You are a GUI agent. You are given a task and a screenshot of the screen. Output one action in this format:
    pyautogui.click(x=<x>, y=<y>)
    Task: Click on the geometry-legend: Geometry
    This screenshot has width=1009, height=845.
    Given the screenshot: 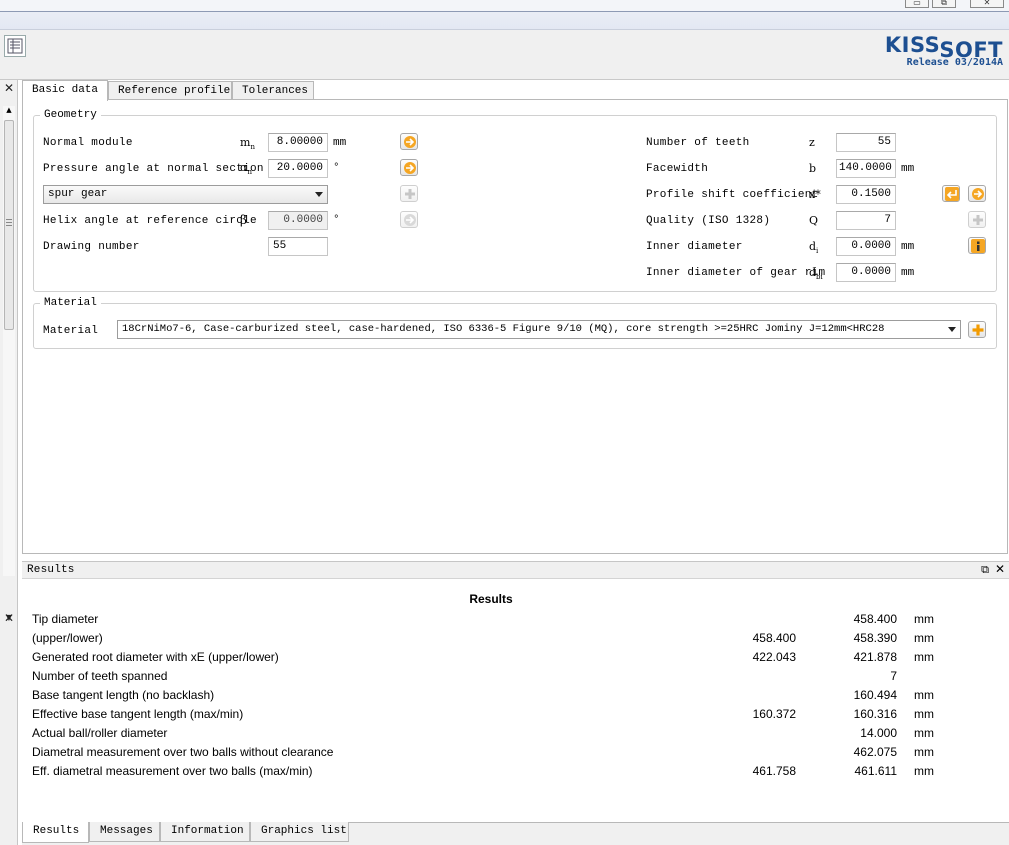 What is the action you would take?
    pyautogui.click(x=70, y=115)
    